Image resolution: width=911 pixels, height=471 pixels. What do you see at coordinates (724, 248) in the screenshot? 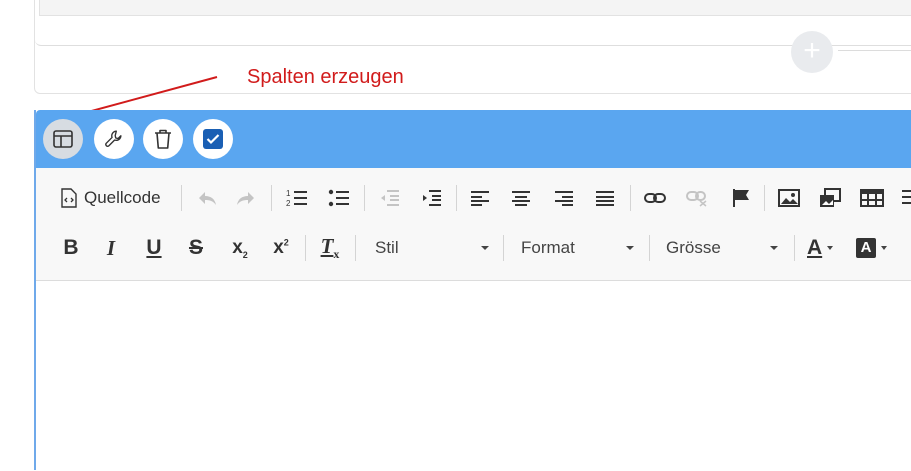
I see `size-dropdown: Grösse` at bounding box center [724, 248].